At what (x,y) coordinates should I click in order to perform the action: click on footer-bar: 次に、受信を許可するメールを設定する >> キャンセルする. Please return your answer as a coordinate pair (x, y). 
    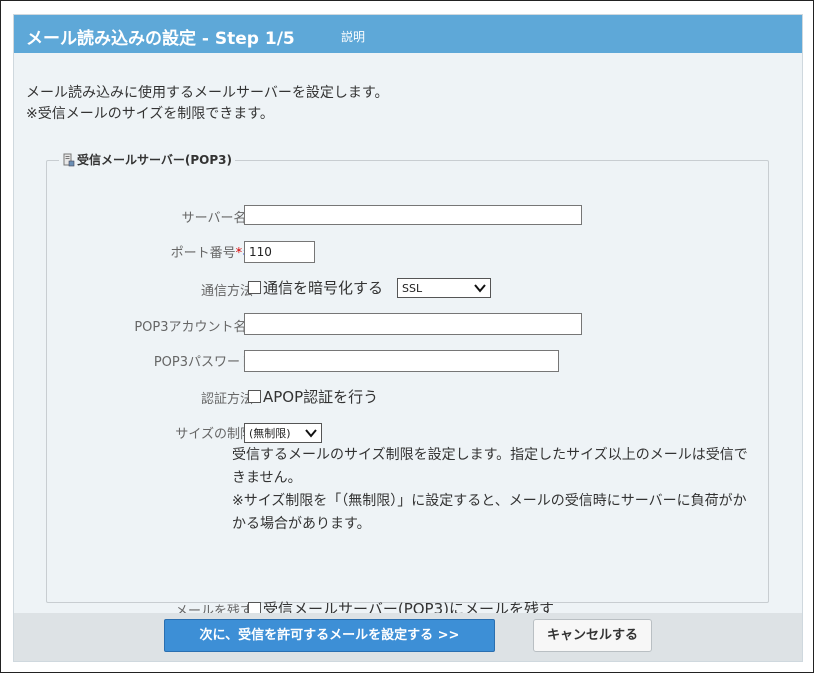
    Looking at the image, I should click on (408, 637).